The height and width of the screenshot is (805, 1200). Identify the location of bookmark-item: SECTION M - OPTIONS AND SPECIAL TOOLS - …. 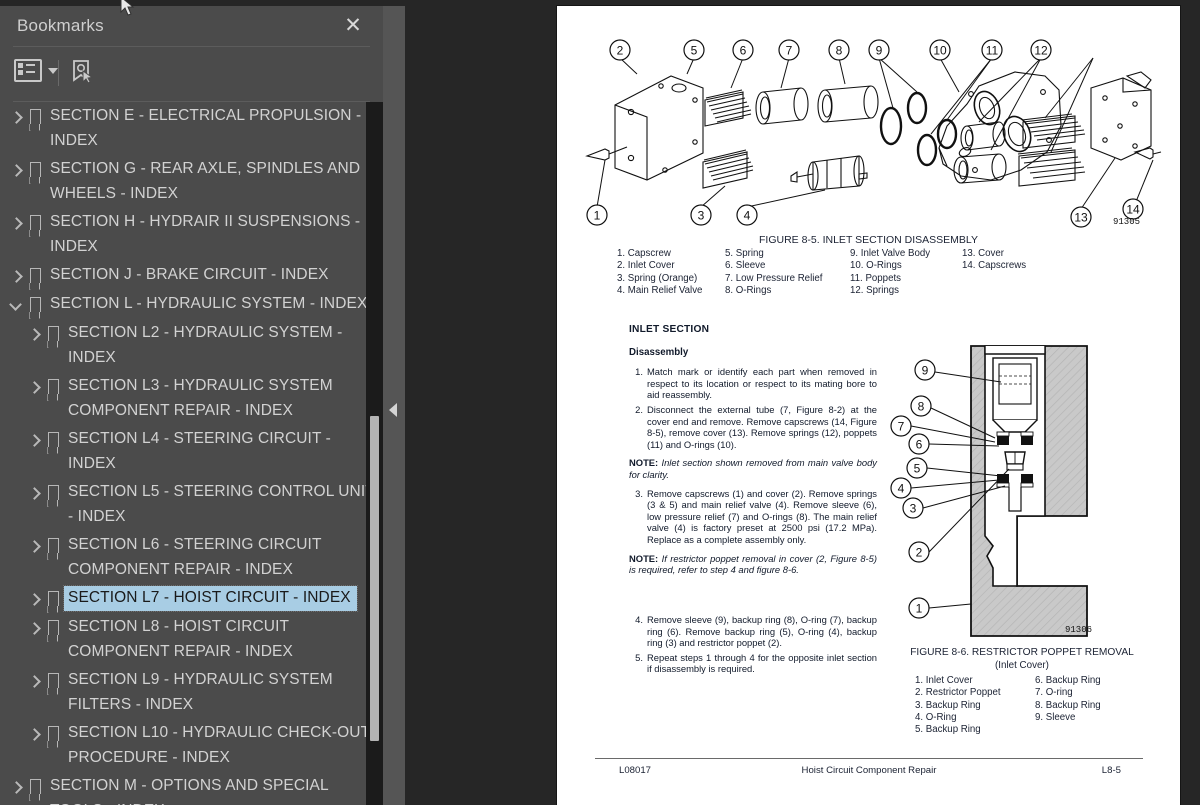
(191, 788).